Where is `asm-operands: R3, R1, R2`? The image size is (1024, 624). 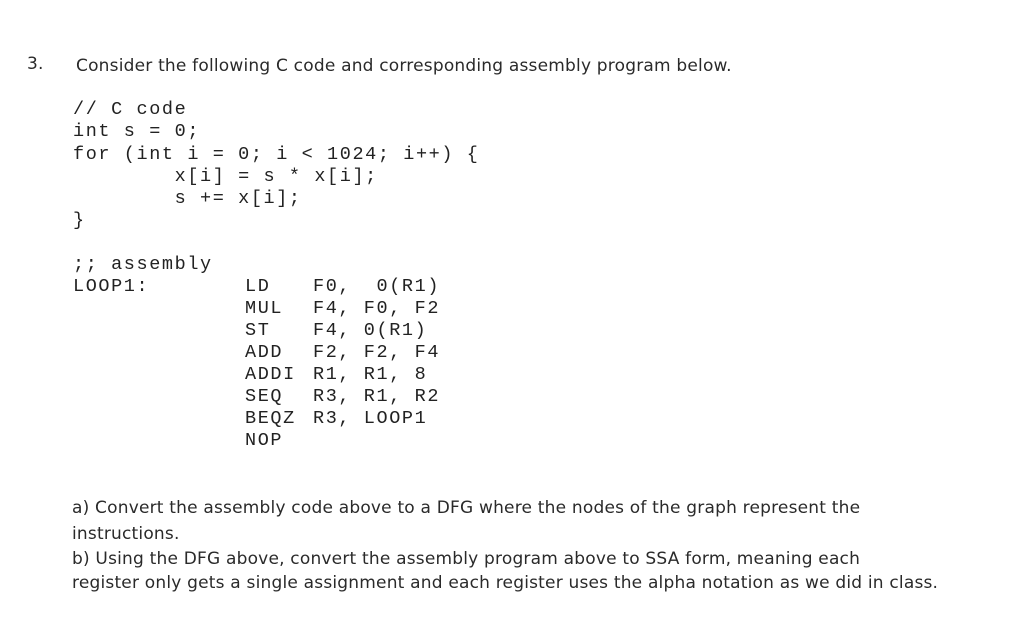
asm-operands: R3, R1, R2 is located at coordinates (377, 396).